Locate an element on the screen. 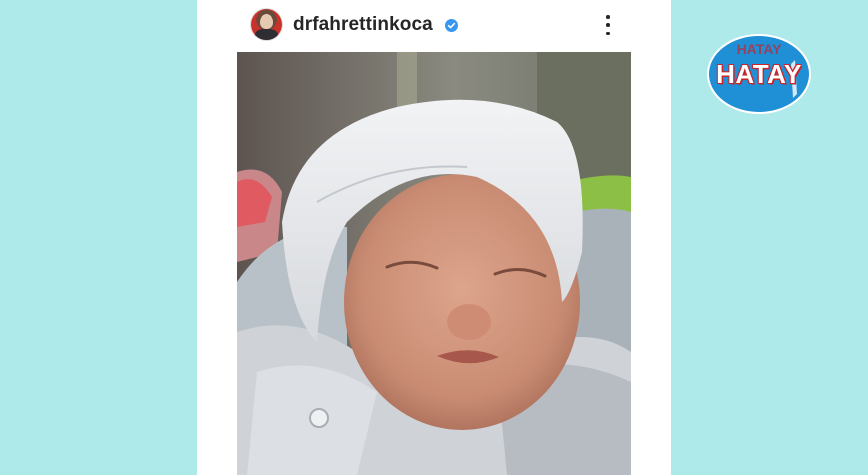 This screenshot has width=868, height=475. username-link: drfahrettinkoca is located at coordinates (363, 25).